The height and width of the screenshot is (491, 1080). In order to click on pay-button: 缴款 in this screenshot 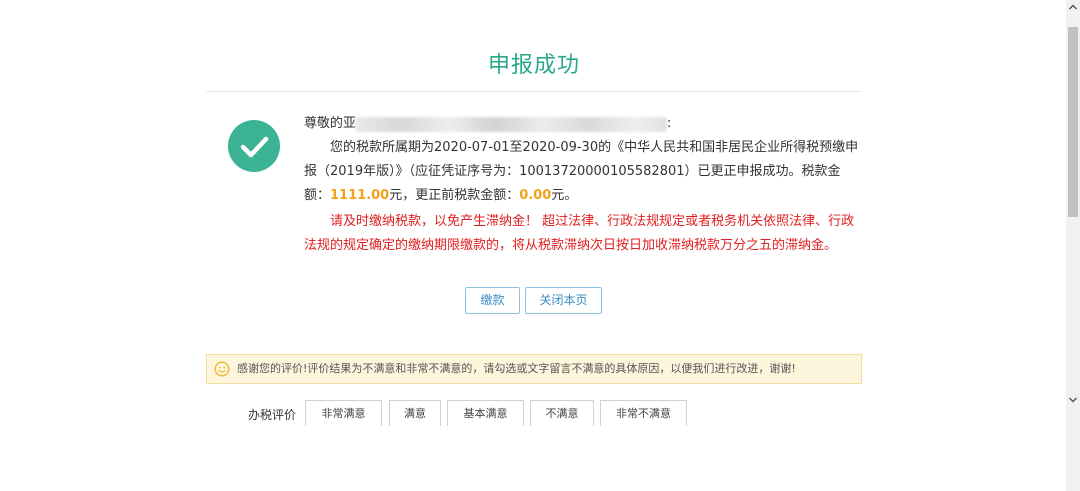, I will do `click(492, 300)`.